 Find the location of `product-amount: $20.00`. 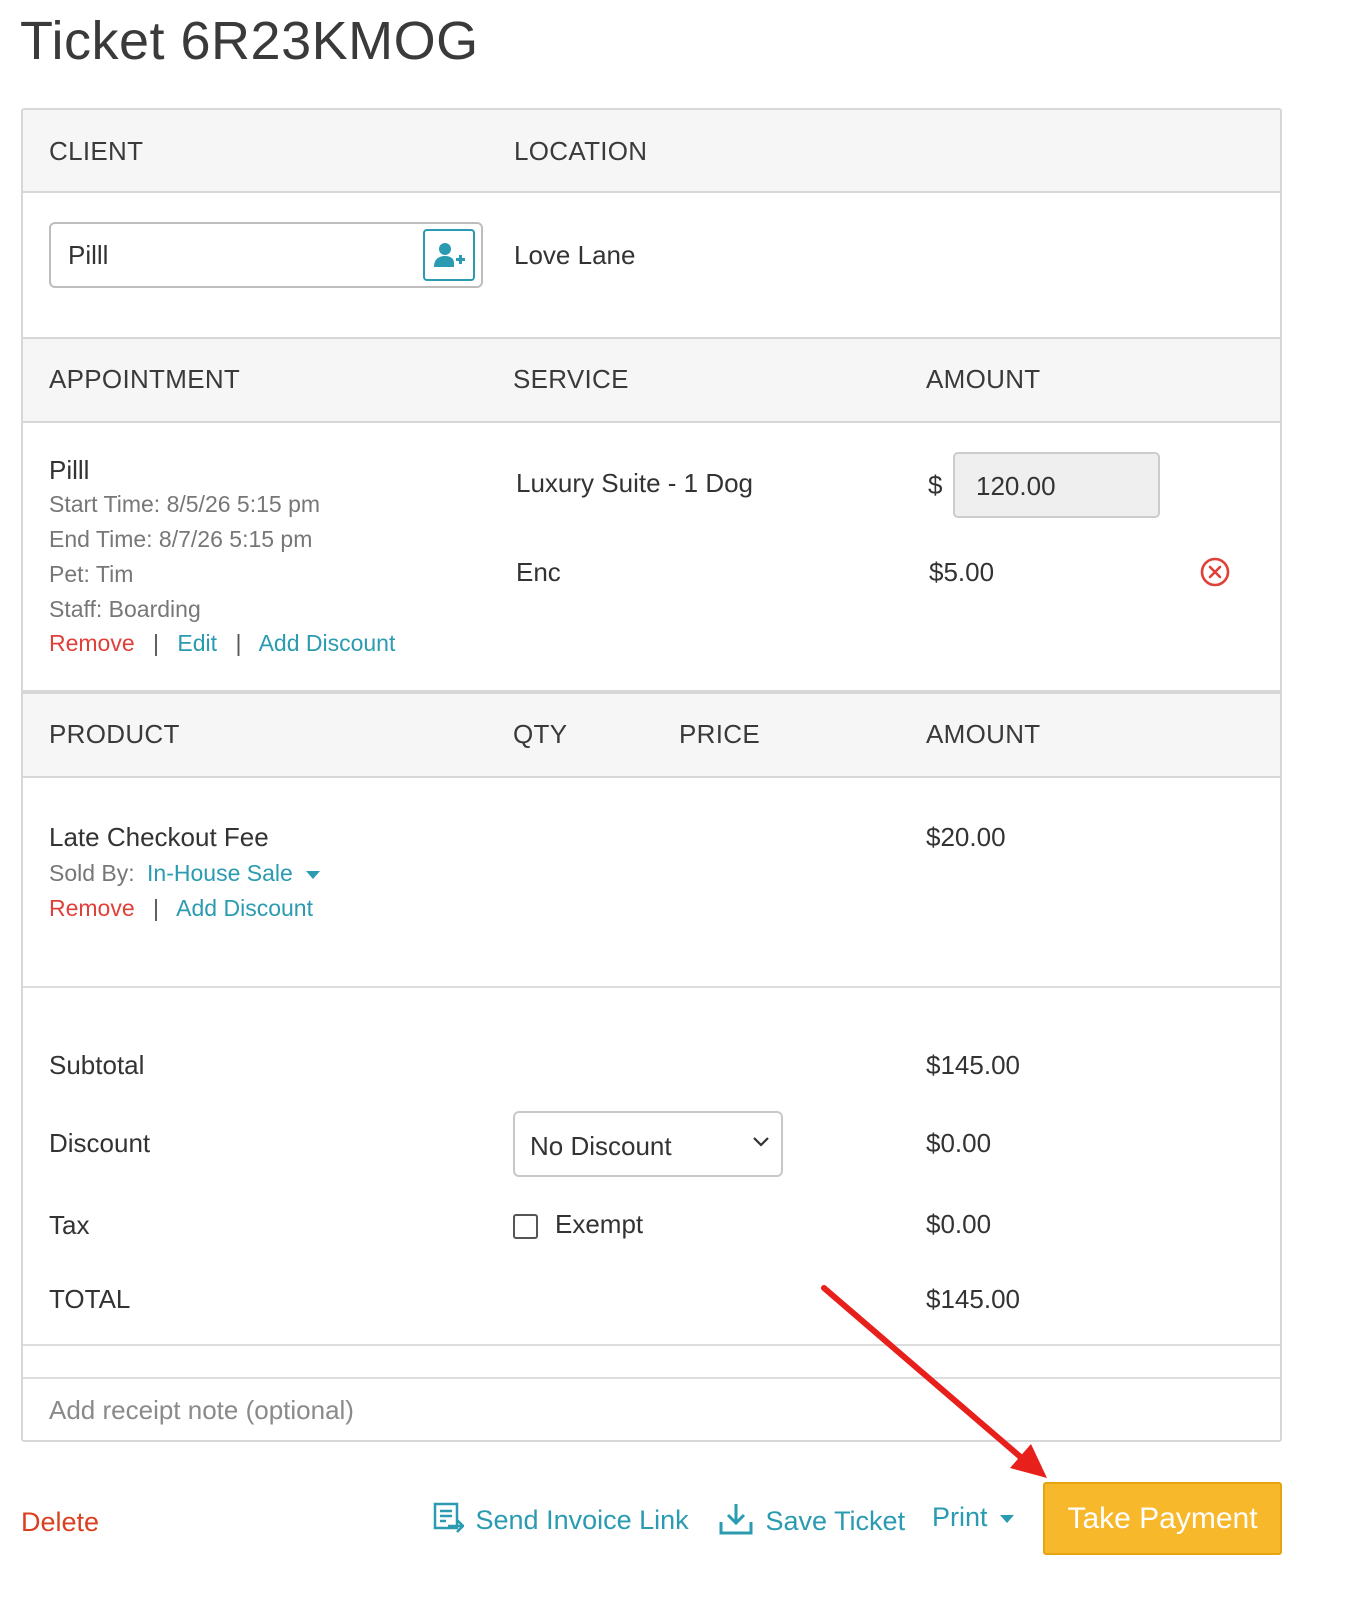

product-amount: $20.00 is located at coordinates (966, 837).